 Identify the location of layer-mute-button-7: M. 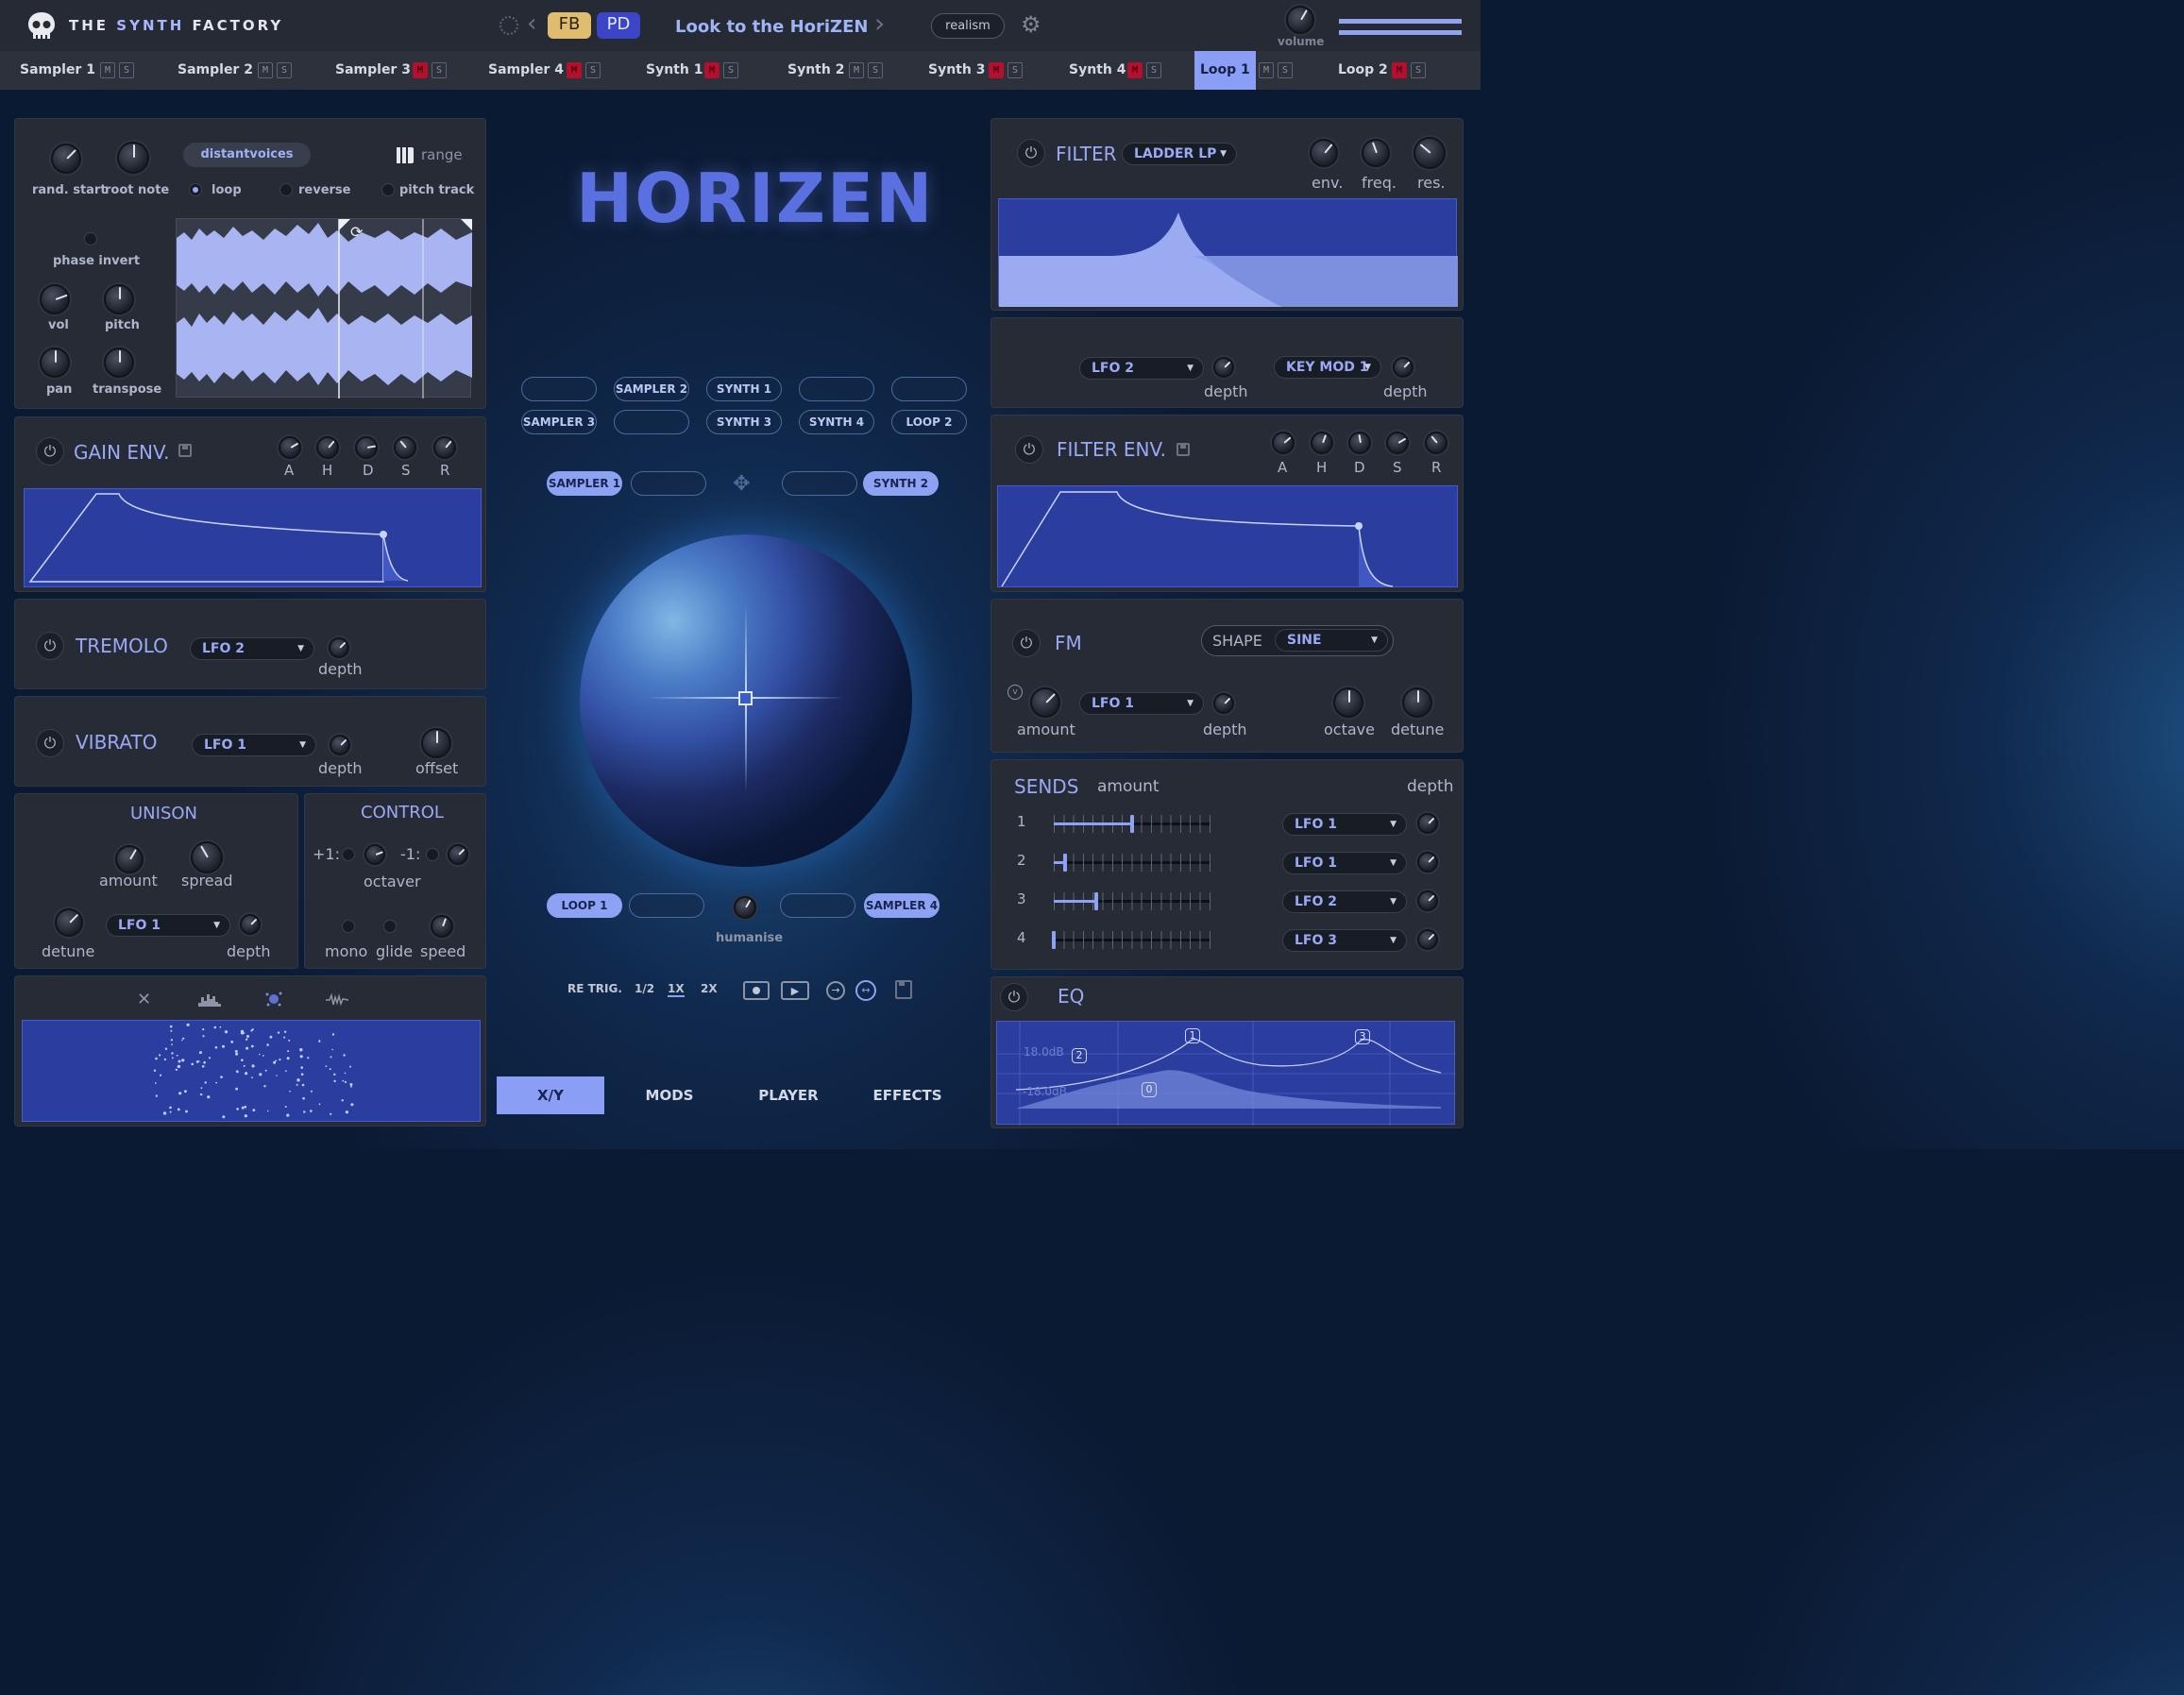
(1135, 70).